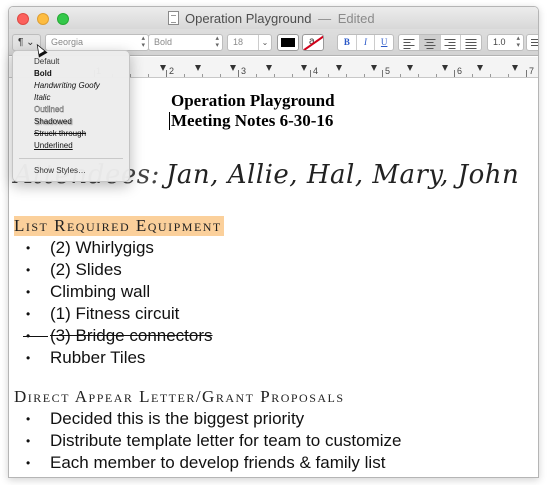 This screenshot has height=485, width=547. Describe the element at coordinates (450, 45) in the screenshot. I see `align-right-icon` at that location.